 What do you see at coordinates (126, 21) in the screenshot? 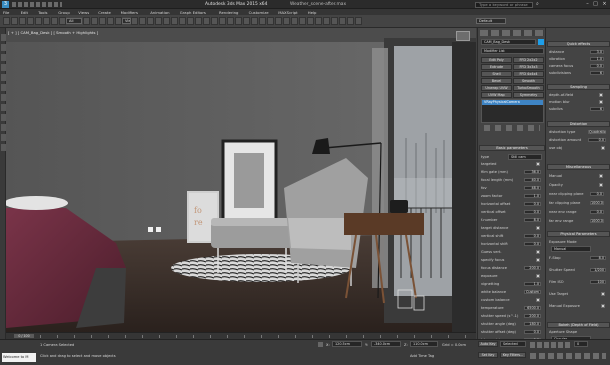
I see `reference-coordinate-dropdown: View` at bounding box center [126, 21].